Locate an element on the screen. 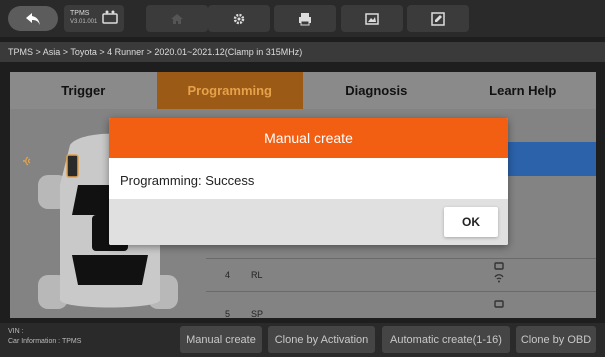 Image resolution: width=605 pixels, height=357 pixels. tab-learn-help: Learn Help is located at coordinates (523, 90).